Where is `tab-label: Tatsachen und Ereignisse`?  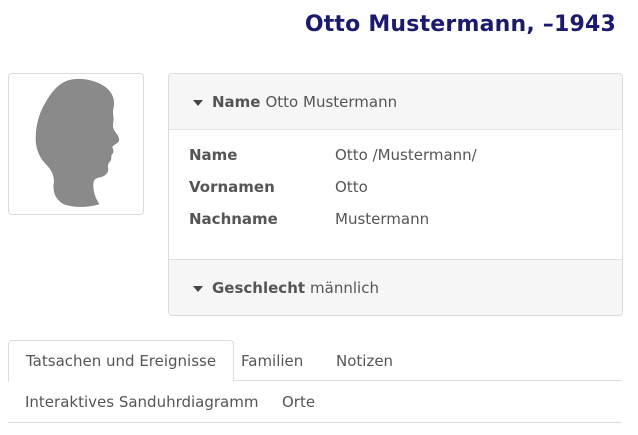
tab-label: Tatsachen und Ereignisse is located at coordinates (121, 361).